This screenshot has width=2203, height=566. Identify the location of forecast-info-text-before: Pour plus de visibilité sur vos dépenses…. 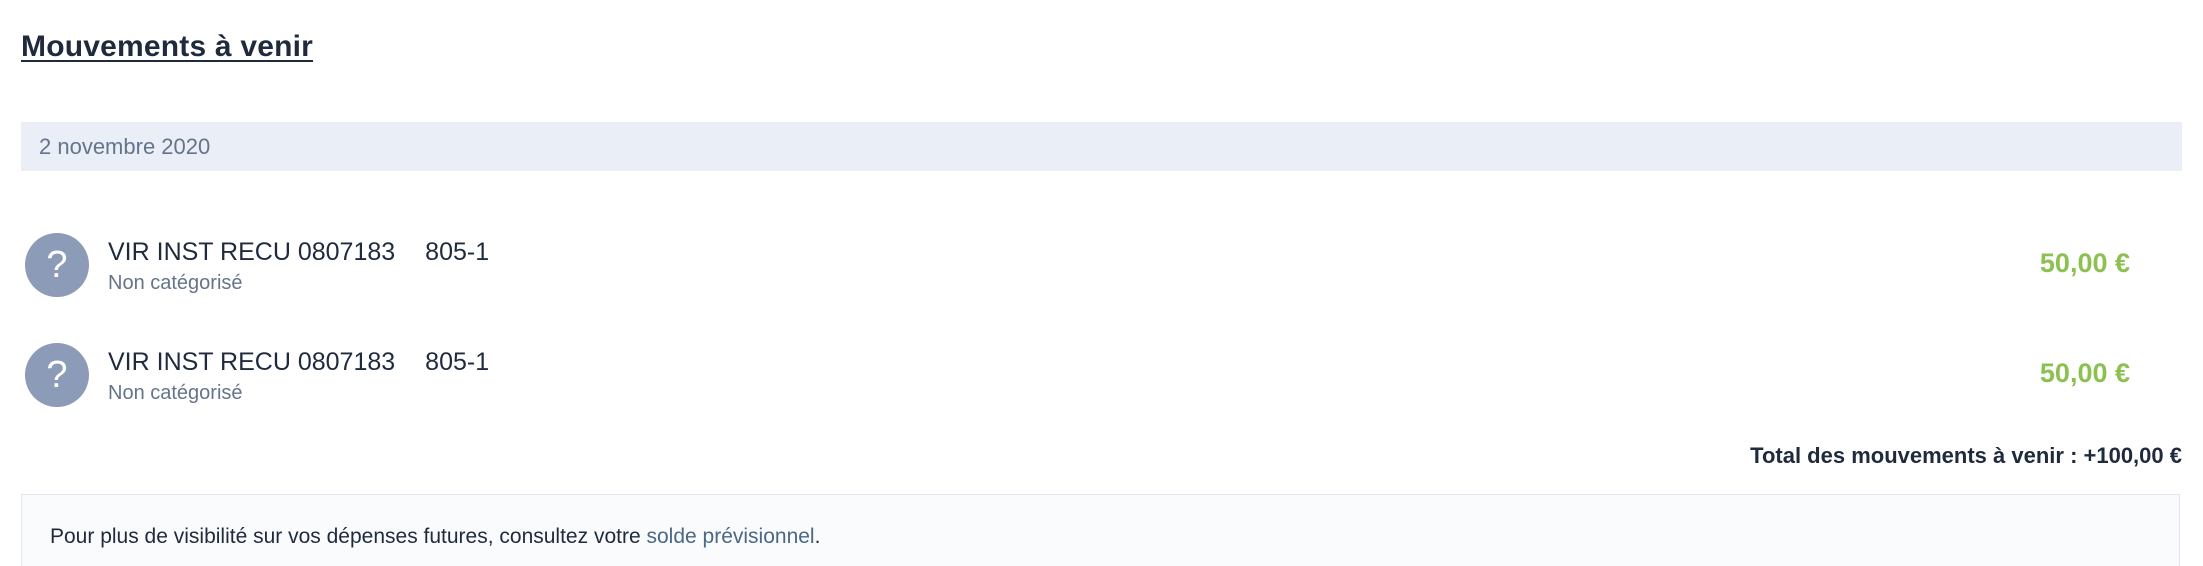
(348, 536).